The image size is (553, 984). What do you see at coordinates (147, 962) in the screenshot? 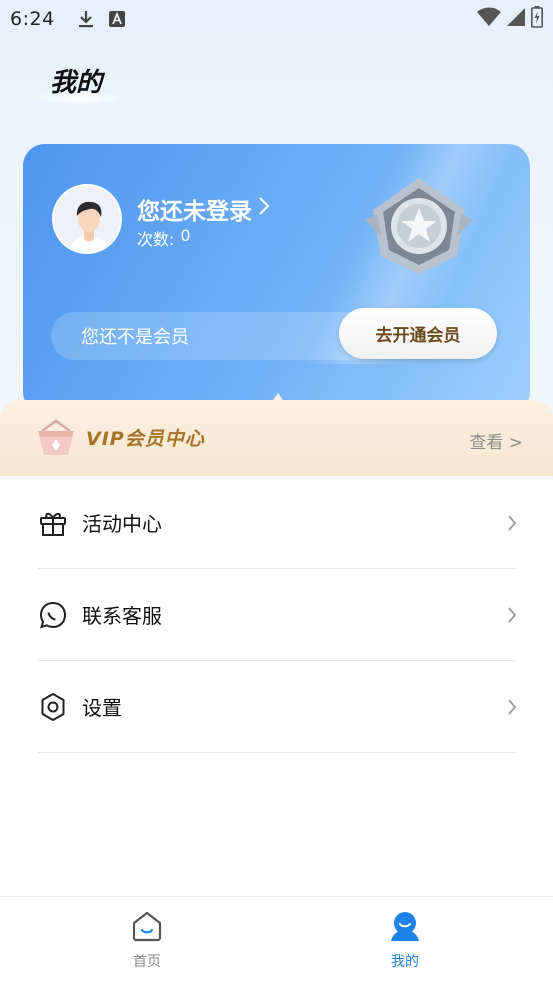
I see `nav-label-home: 首页` at bounding box center [147, 962].